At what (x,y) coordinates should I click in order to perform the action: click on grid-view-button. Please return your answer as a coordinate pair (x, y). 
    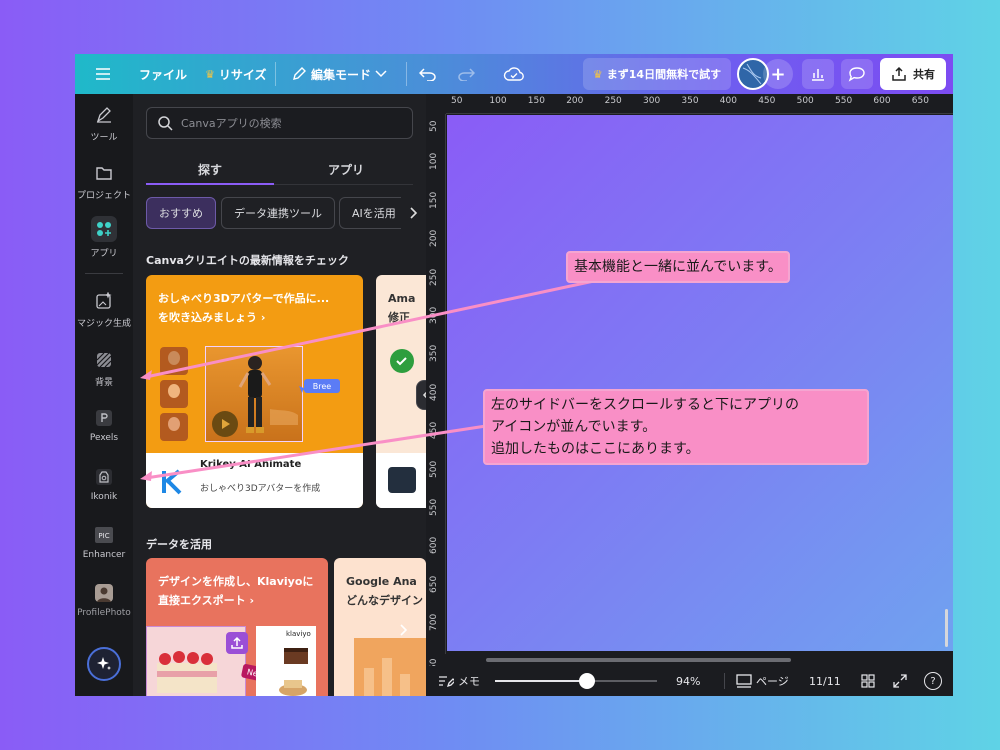
    Looking at the image, I should click on (868, 681).